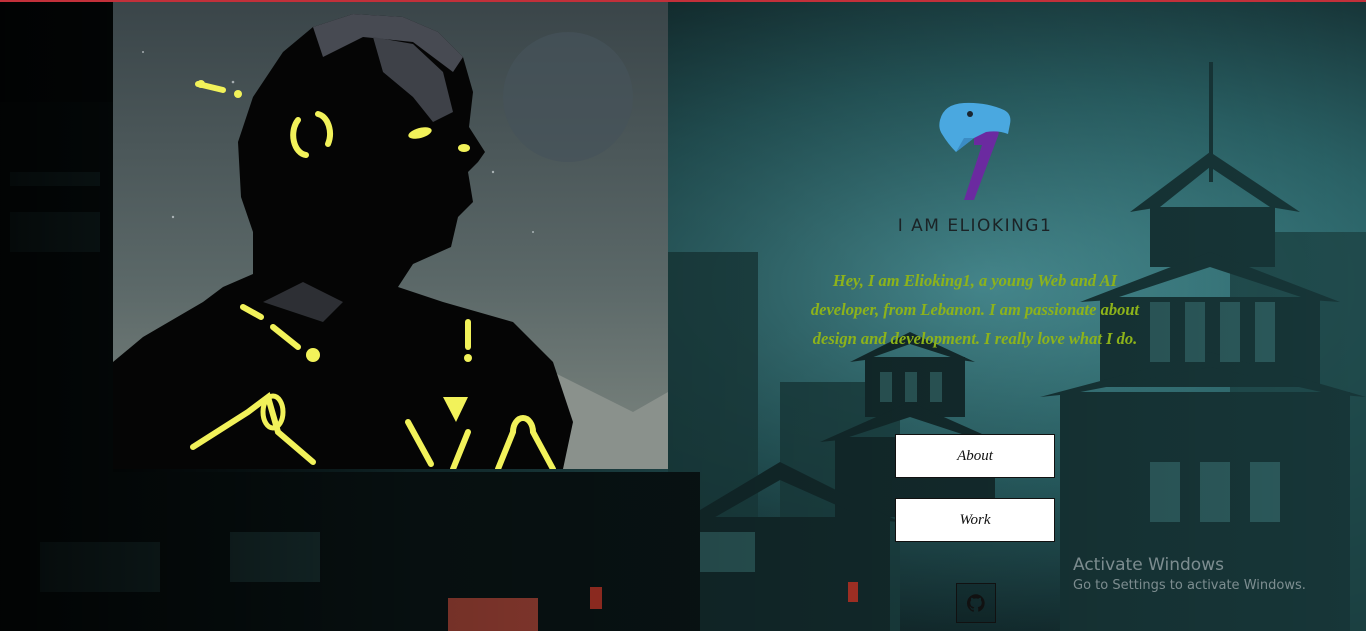  I want to click on github-link, so click(976, 603).